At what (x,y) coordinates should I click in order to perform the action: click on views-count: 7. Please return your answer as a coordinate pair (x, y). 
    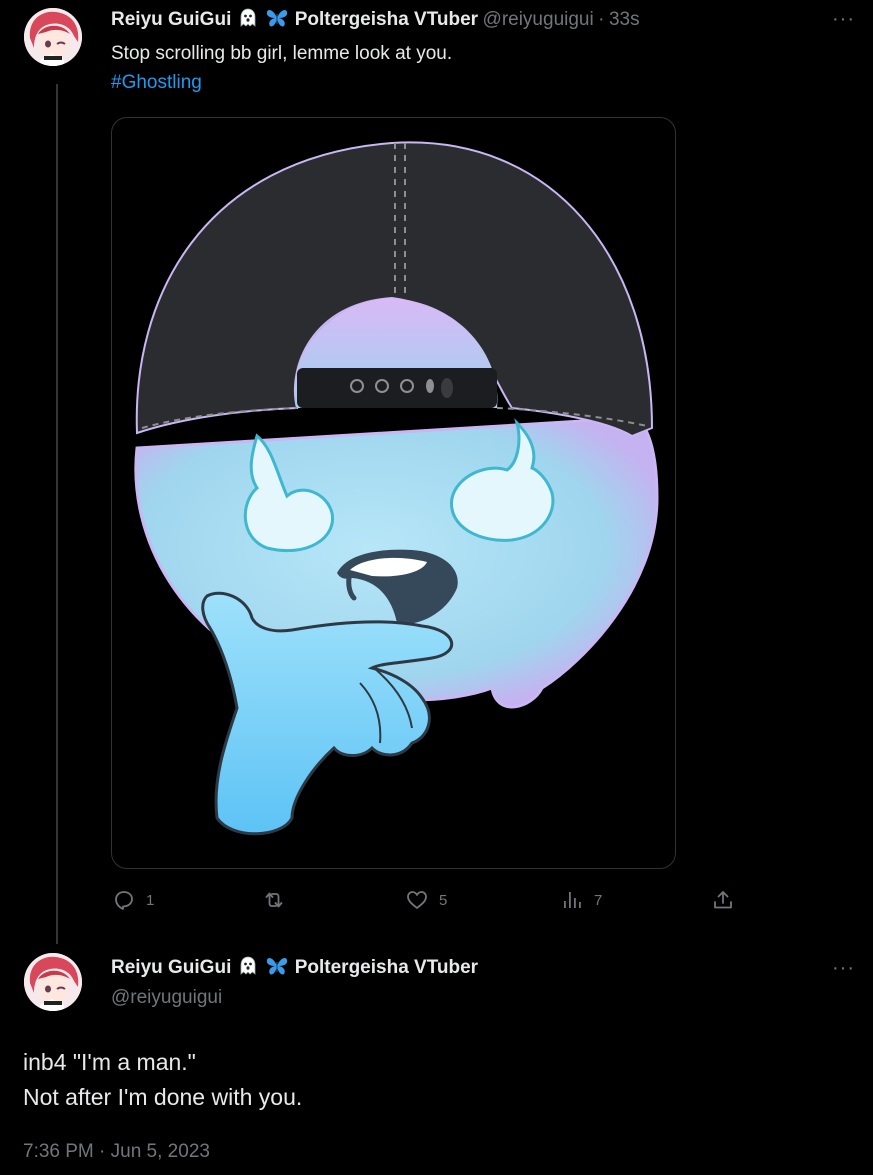
    Looking at the image, I should click on (598, 900).